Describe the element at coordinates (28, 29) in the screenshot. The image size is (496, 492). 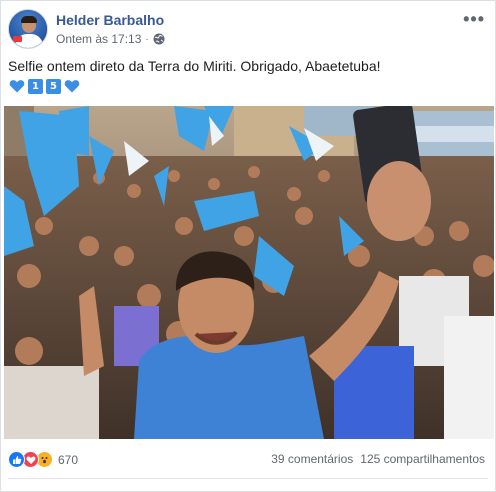
I see `author-avatar` at that location.